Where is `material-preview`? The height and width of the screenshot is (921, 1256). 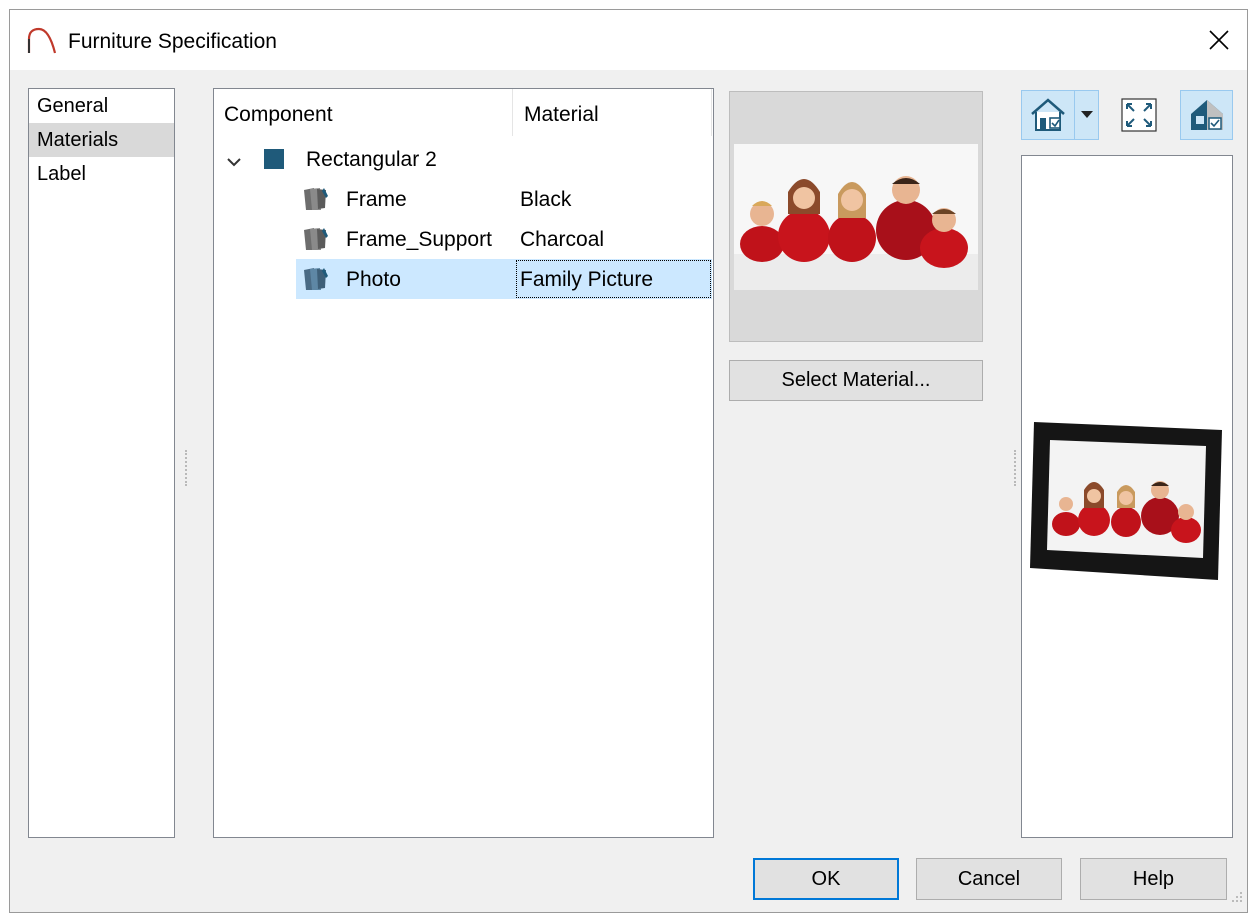
material-preview is located at coordinates (856, 216).